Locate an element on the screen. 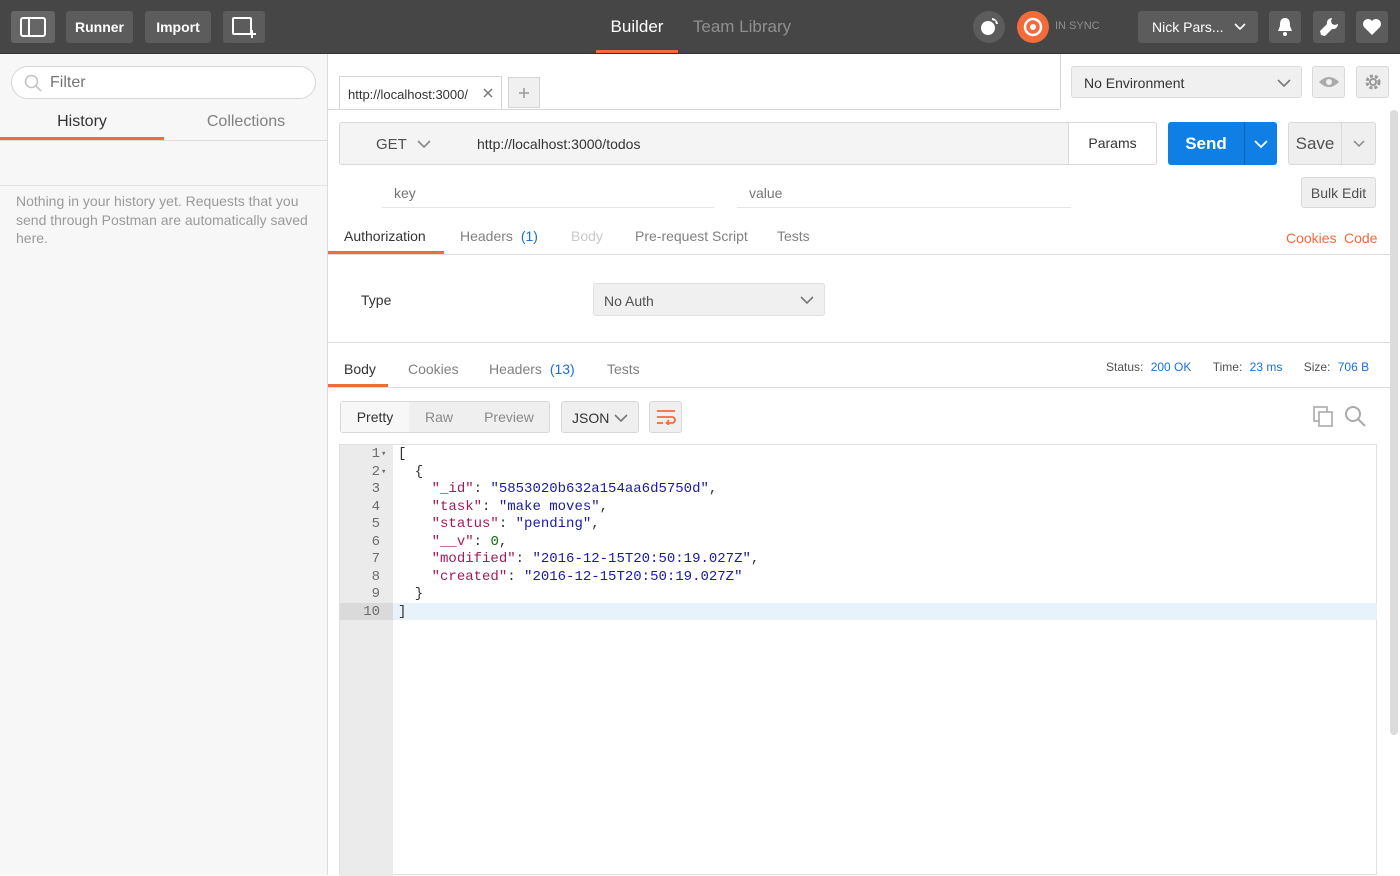 The image size is (1400, 876). code-line: 4 "task": "make moves", is located at coordinates (858, 508).